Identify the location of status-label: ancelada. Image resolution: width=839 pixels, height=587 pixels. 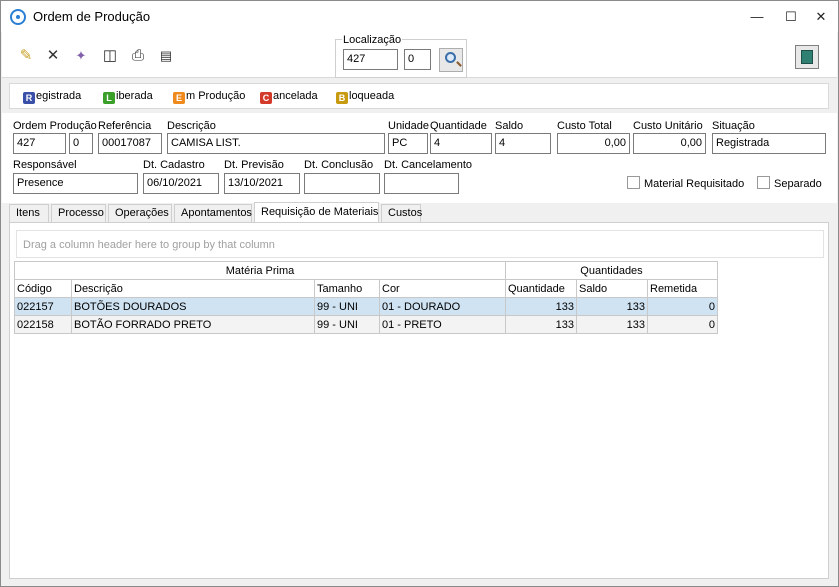
(295, 96).